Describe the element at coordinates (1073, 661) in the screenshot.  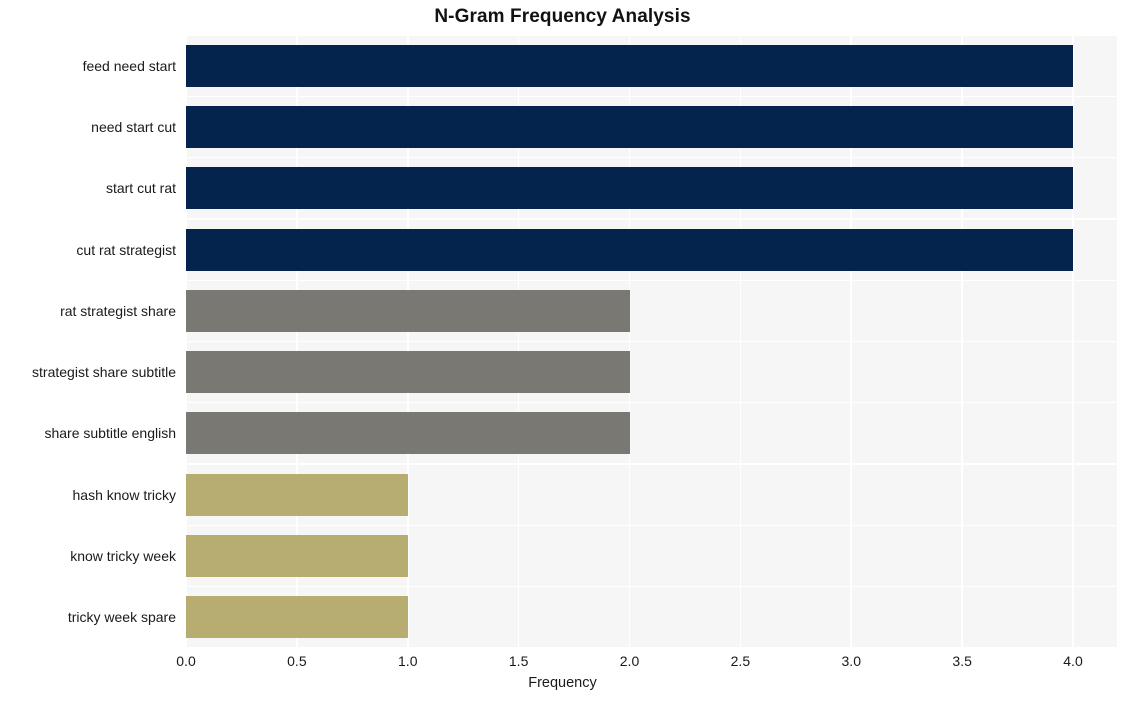
I see `x-axis-tick-label: 4.0` at that location.